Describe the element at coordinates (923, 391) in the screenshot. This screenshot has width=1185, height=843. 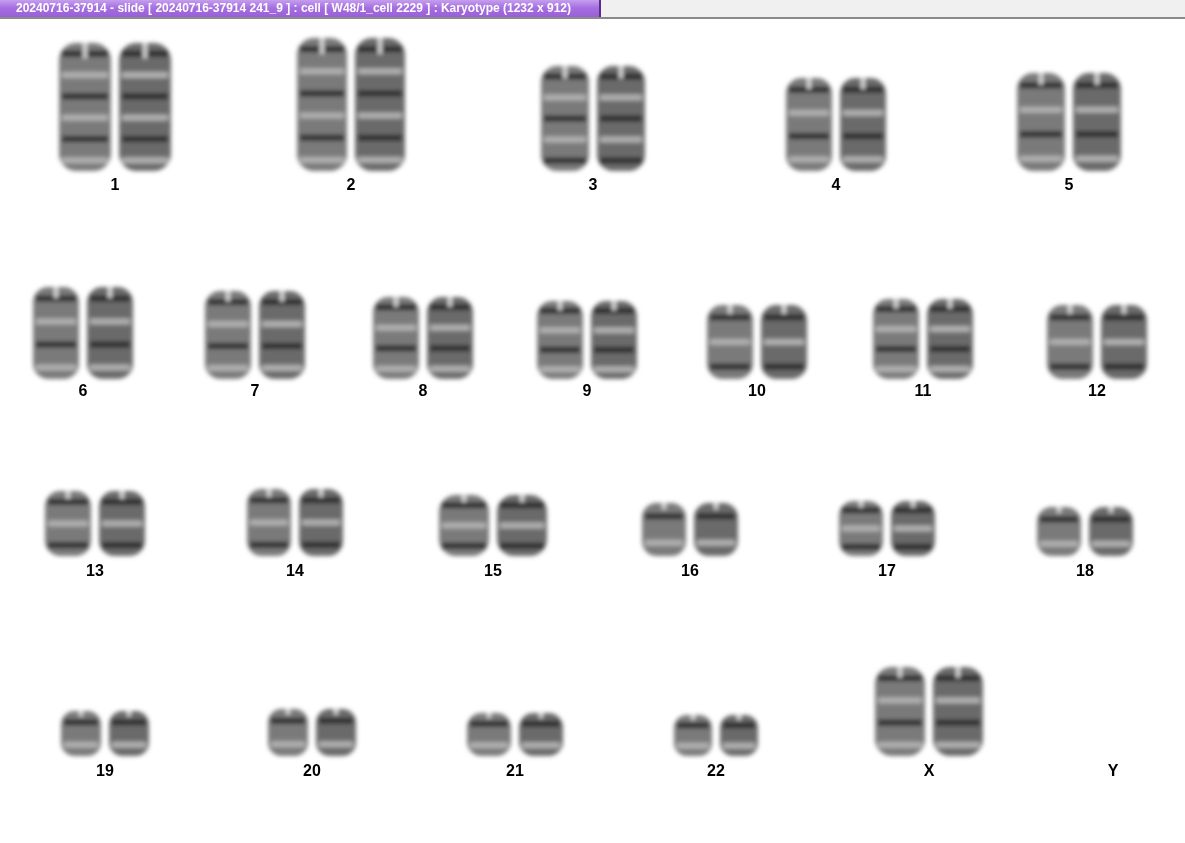
I see `chromosome-number: 11` at that location.